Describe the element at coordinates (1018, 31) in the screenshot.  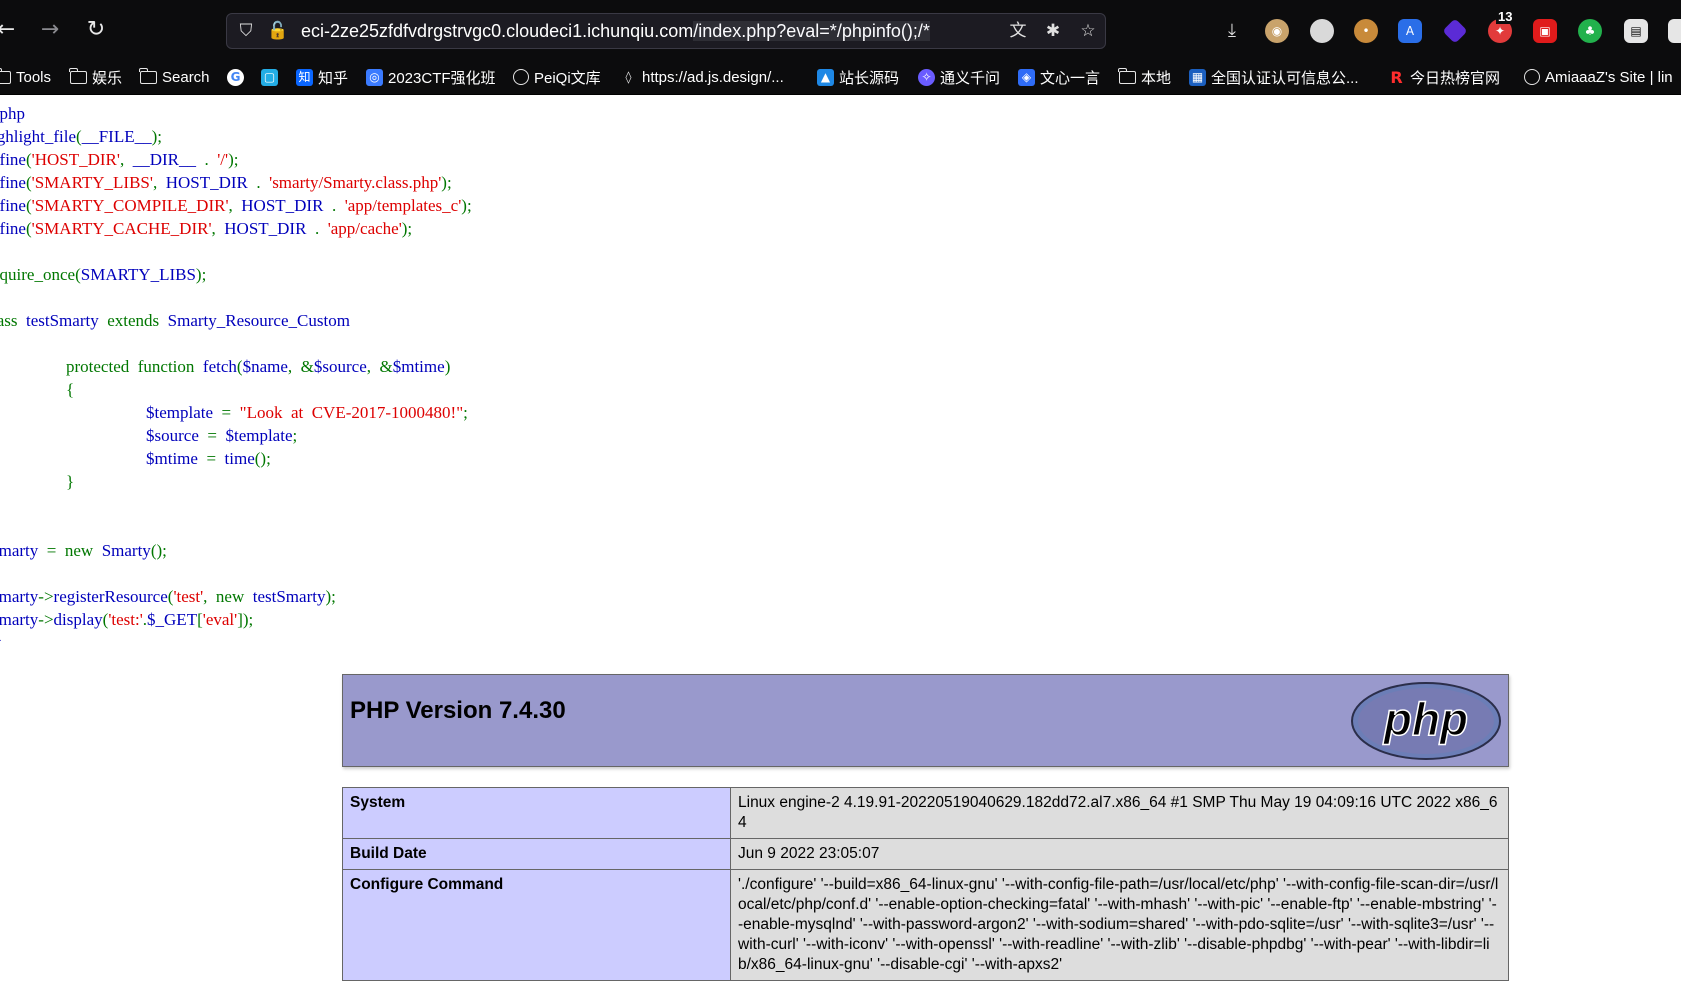
I see `translate-icon: 文` at that location.